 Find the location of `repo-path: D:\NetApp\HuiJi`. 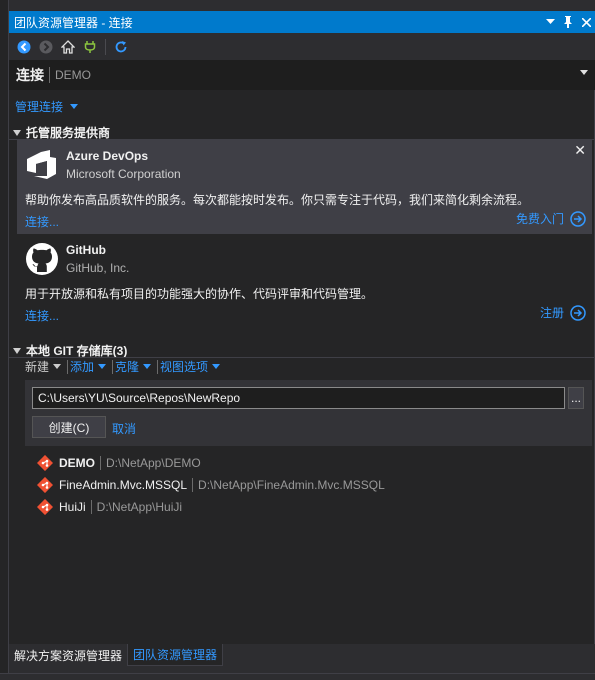

repo-path: D:\NetApp\HuiJi is located at coordinates (139, 507).